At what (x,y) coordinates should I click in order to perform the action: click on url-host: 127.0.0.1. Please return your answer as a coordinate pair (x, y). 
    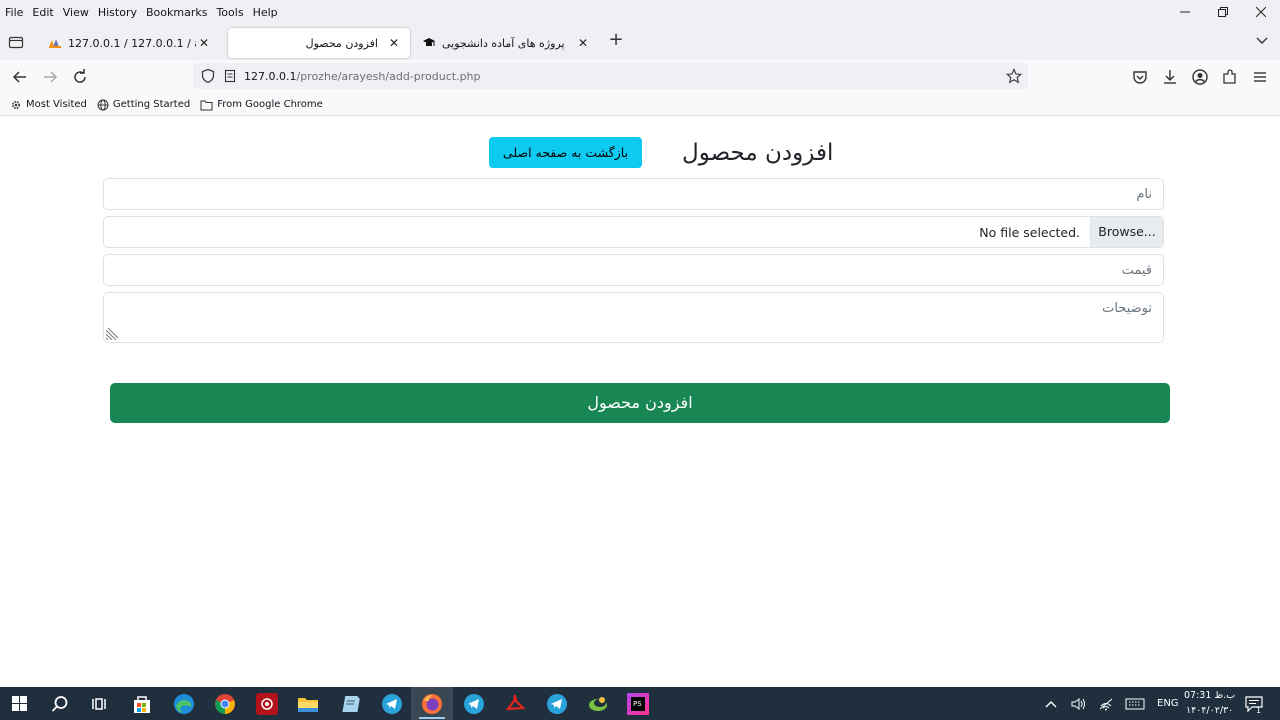
    Looking at the image, I should click on (270, 76).